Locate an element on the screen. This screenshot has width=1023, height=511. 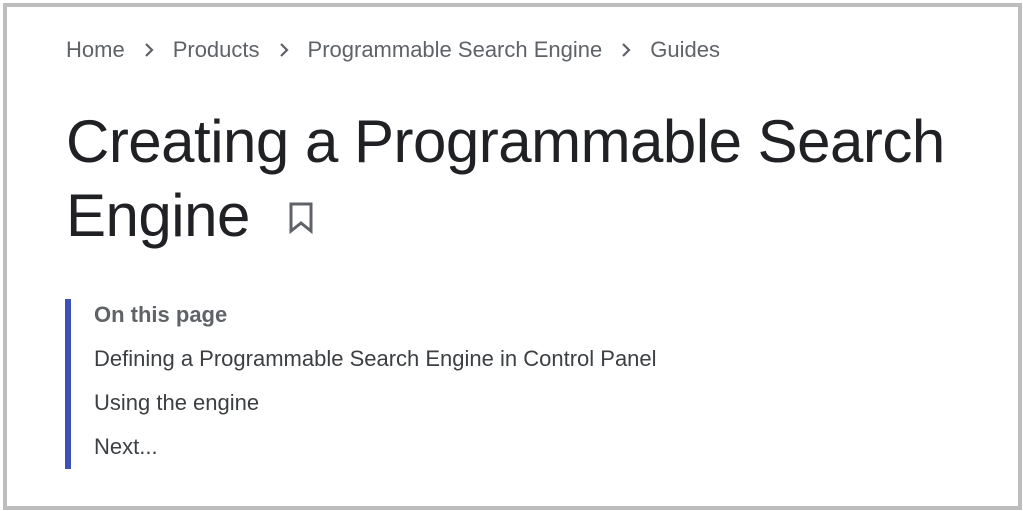
breadcrumb-guides: Guides is located at coordinates (685, 50).